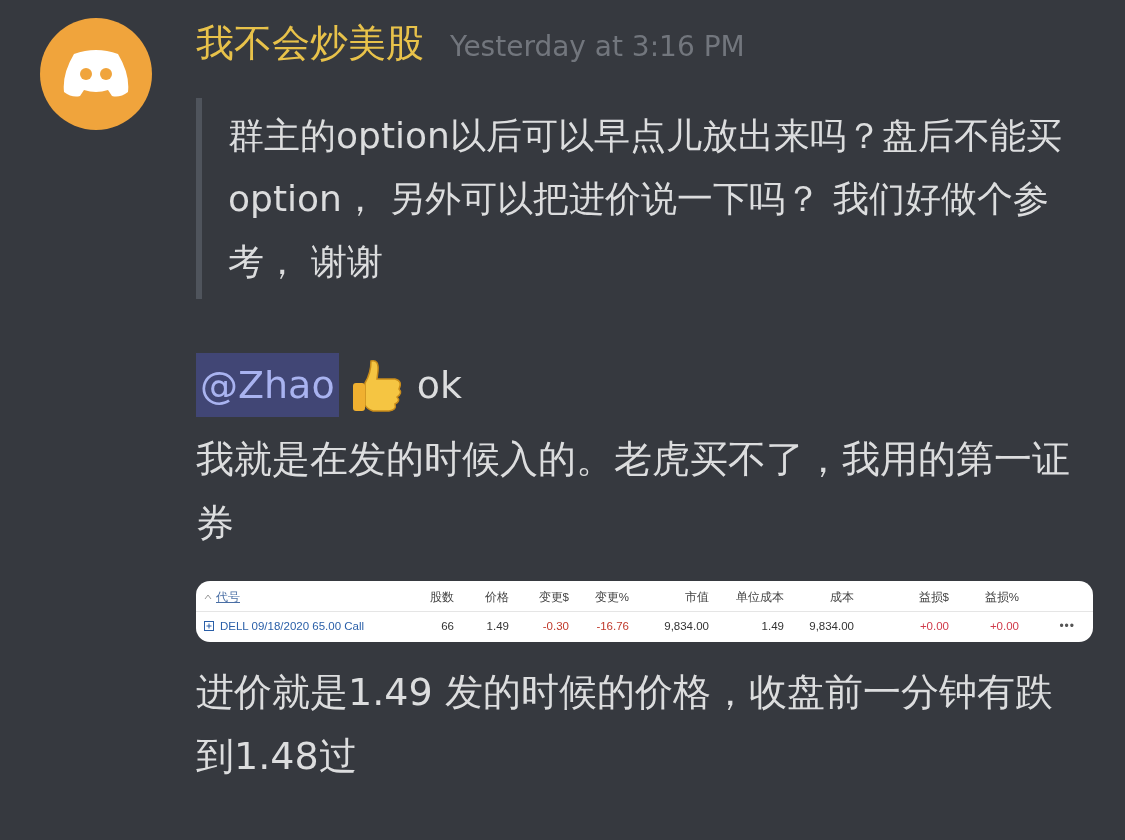 The width and height of the screenshot is (1125, 840). What do you see at coordinates (625, 724) in the screenshot?
I see `closing-text: 进价就是1.49 发的时候的价格，收盘前一分钟有跌到1.48过` at bounding box center [625, 724].